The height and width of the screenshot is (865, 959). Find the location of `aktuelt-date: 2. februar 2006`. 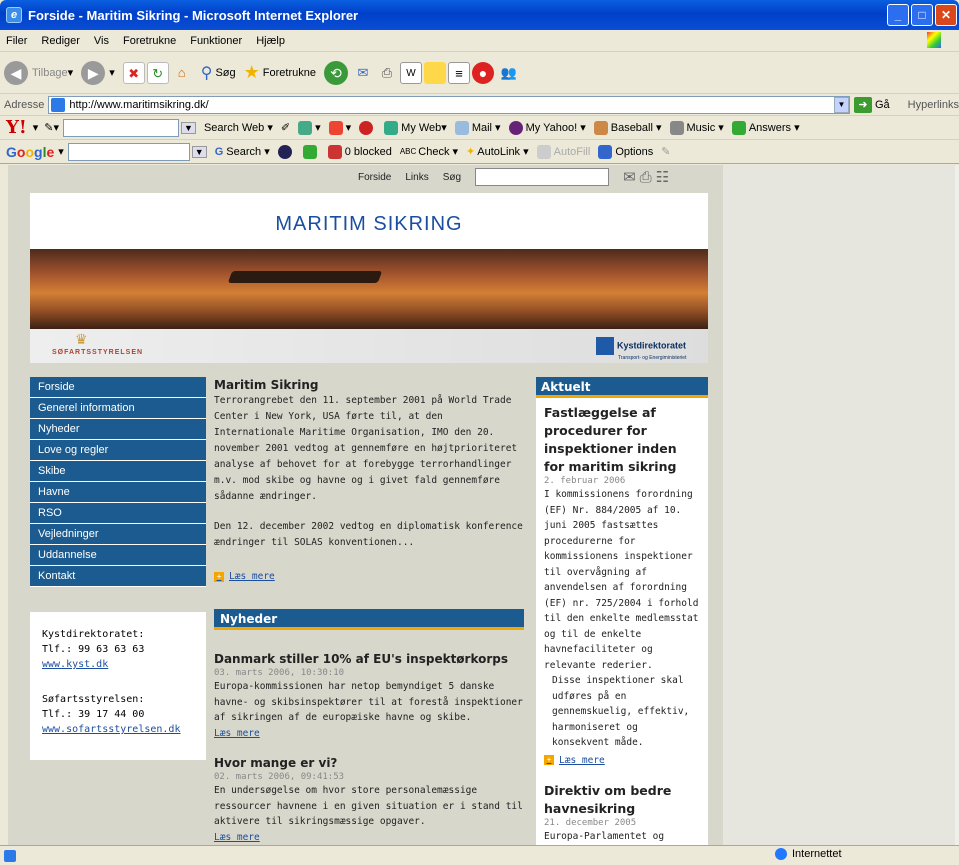

aktuelt-date: 2. februar 2006 is located at coordinates (585, 481).